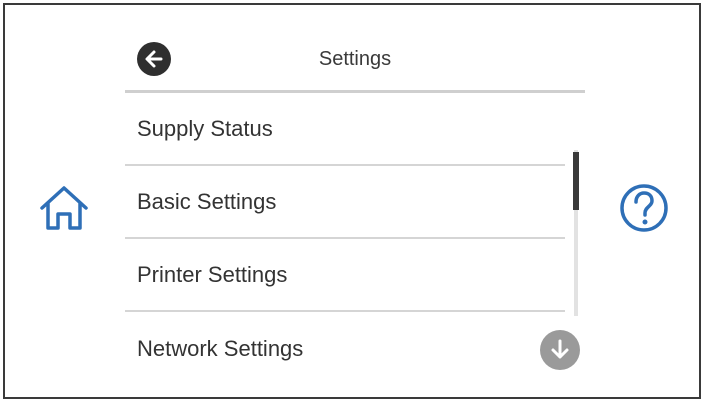 The height and width of the screenshot is (404, 706). I want to click on scrollbar-thumb, so click(576, 181).